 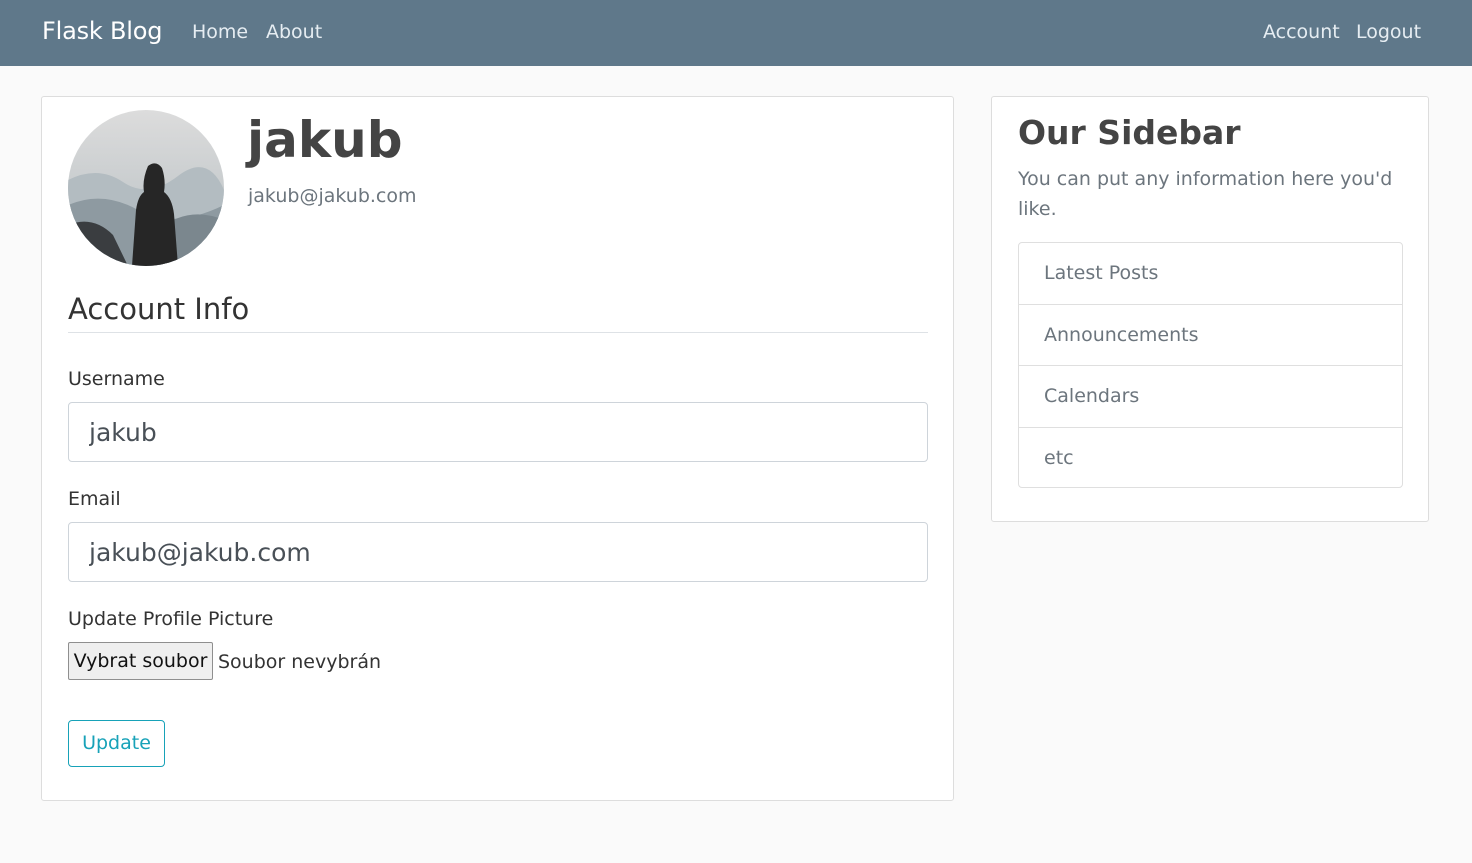 I want to click on nav-logout-link: Logout, so click(x=1388, y=32).